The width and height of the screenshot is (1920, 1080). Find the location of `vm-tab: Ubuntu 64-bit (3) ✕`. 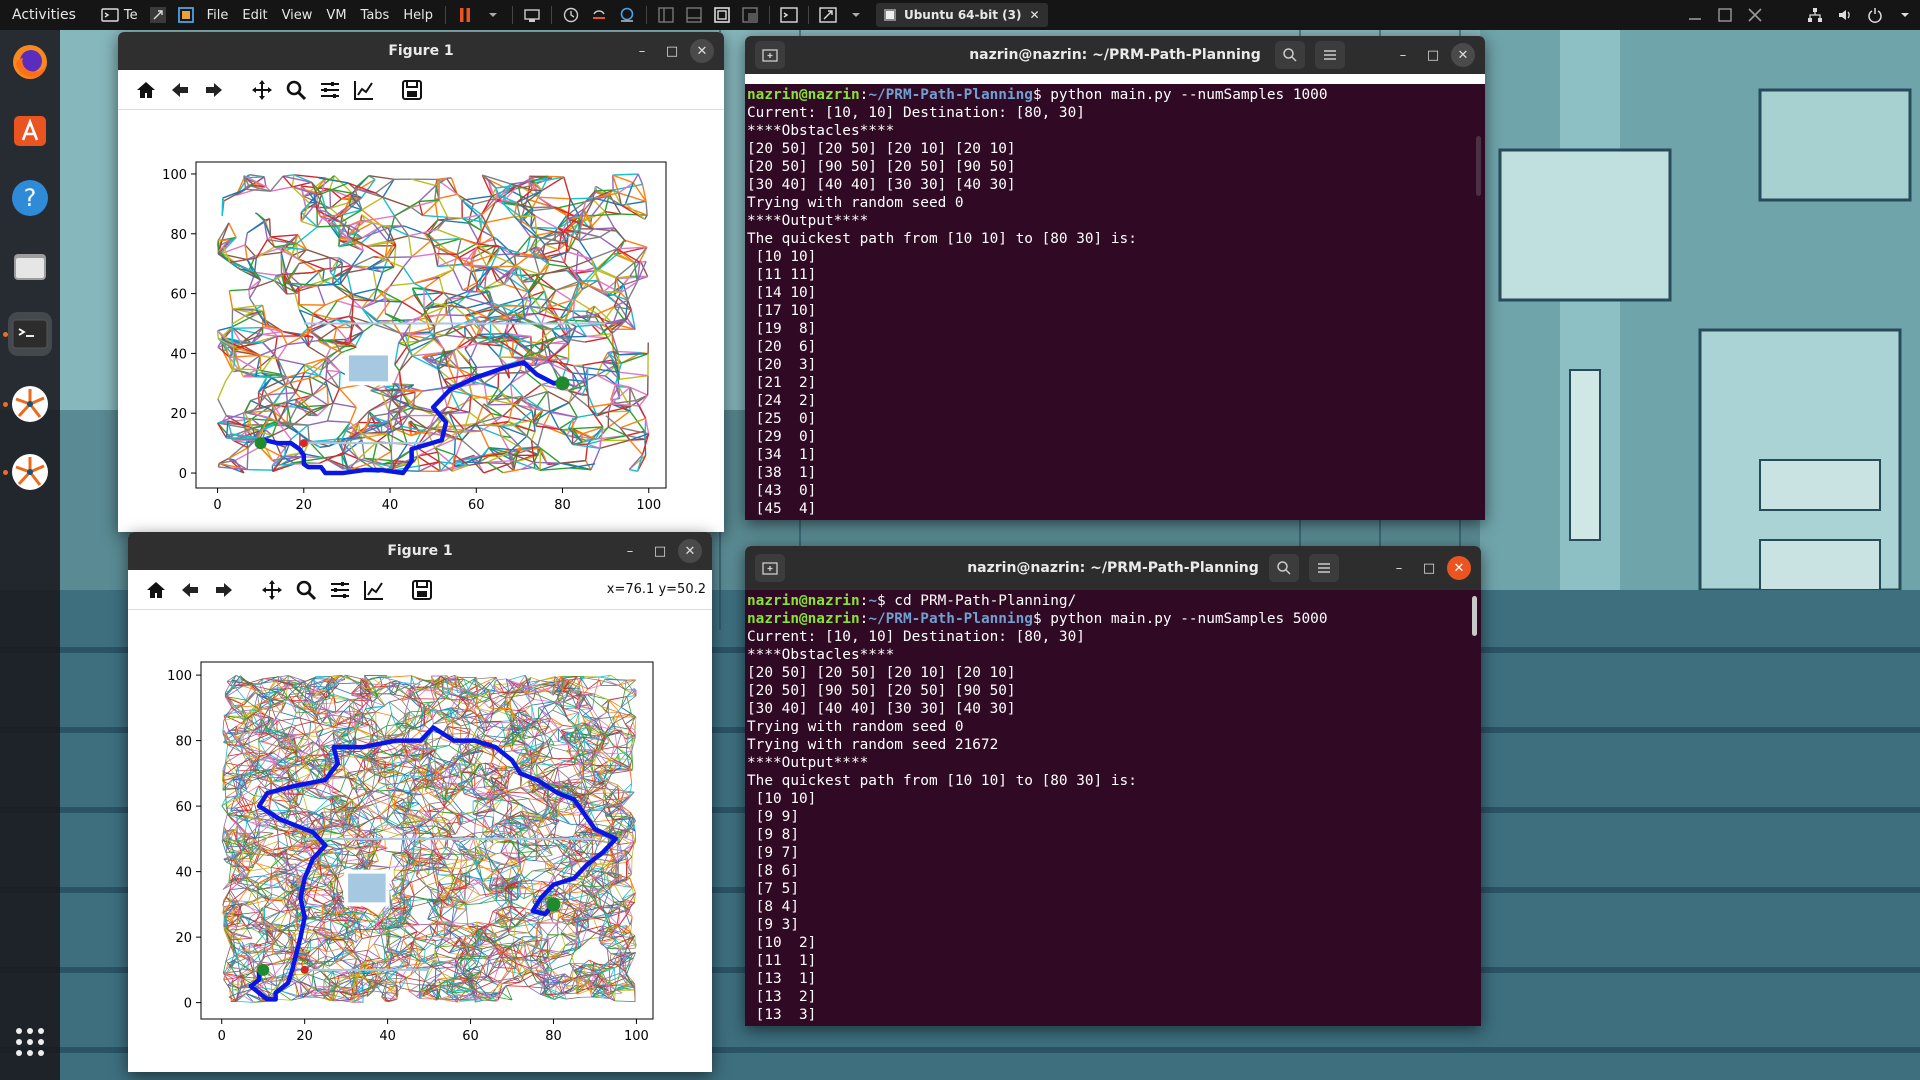

vm-tab: Ubuntu 64-bit (3) ✕ is located at coordinates (961, 15).